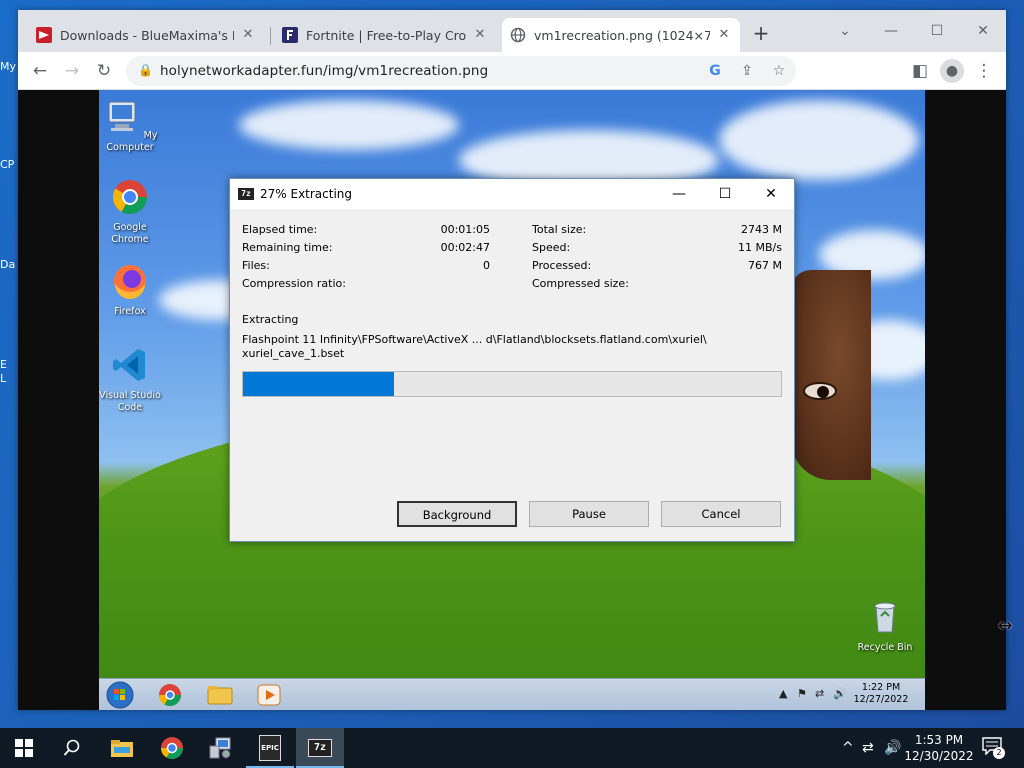 The height and width of the screenshot is (768, 1024). I want to click on tray-show-hidden-icon: ^, so click(848, 748).